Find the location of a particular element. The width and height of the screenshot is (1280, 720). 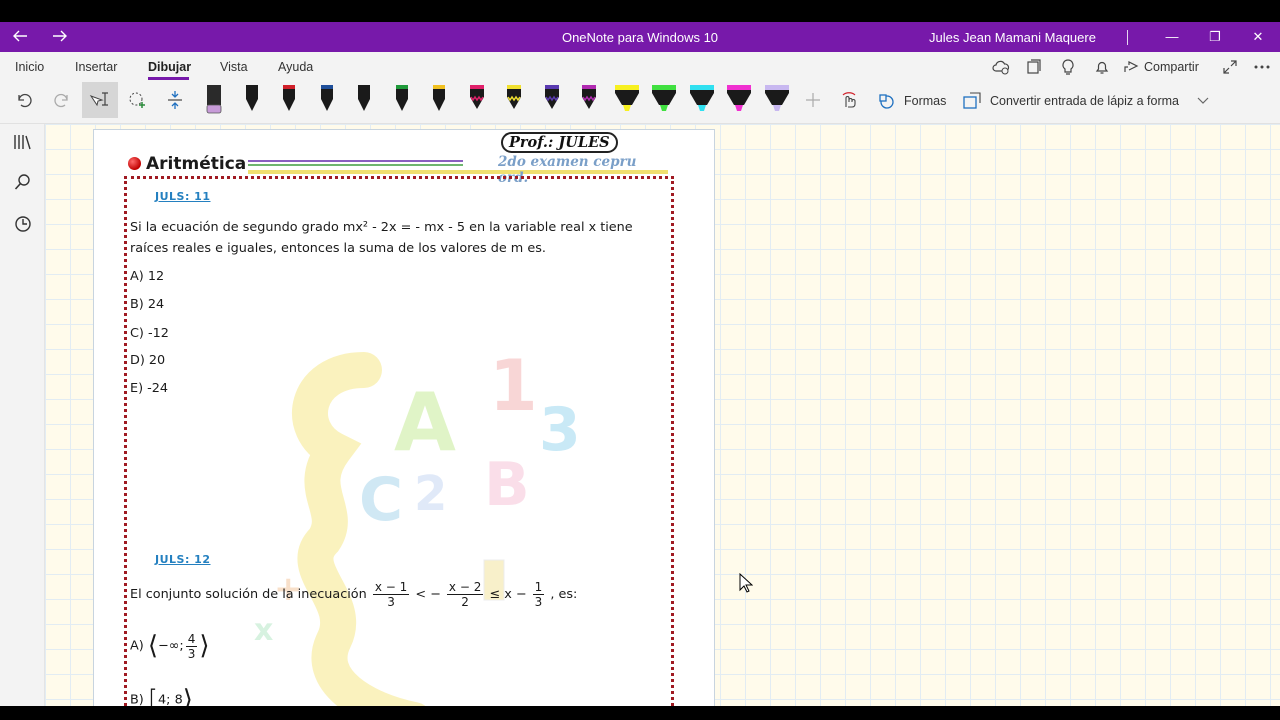

recent-notes-button is located at coordinates (23, 224).